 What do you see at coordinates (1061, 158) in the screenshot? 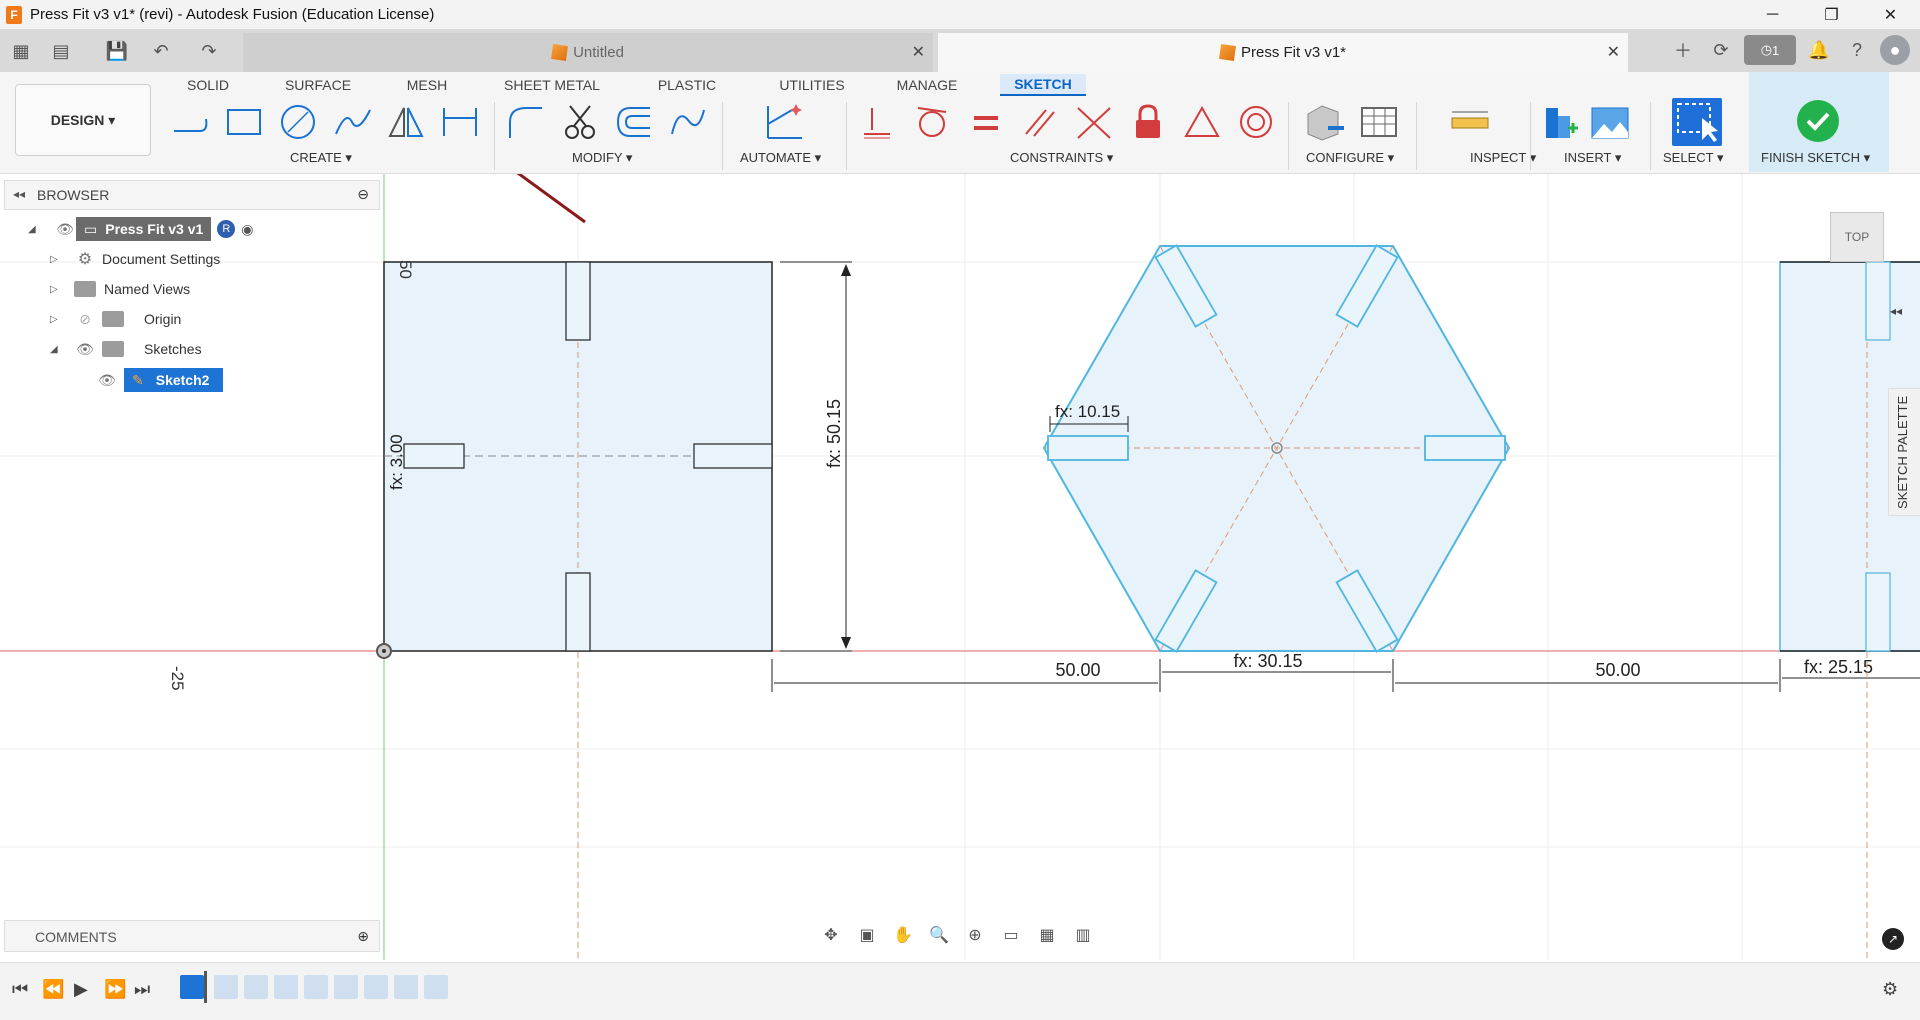
I see `constraints-menu: CONSTRAINTS ▾` at bounding box center [1061, 158].